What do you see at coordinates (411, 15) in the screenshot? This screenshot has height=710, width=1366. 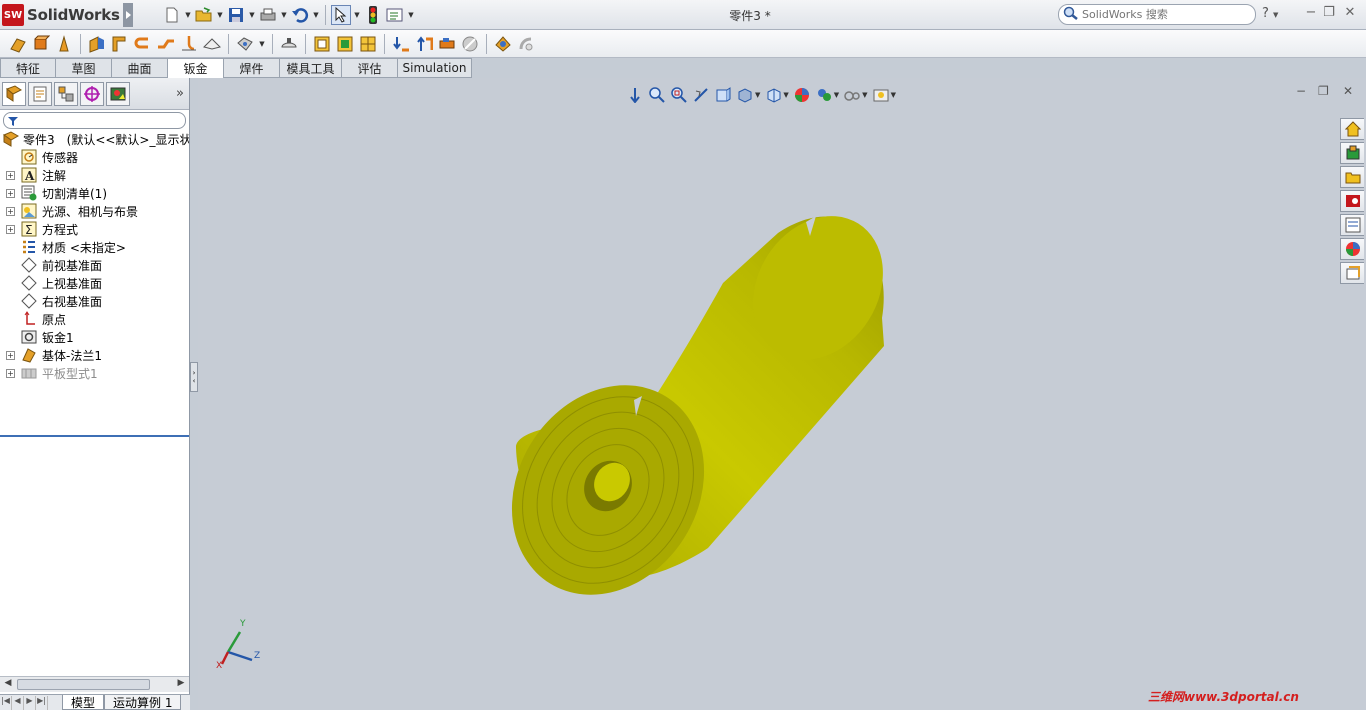 I see `options-dropdown: ▼` at bounding box center [411, 15].